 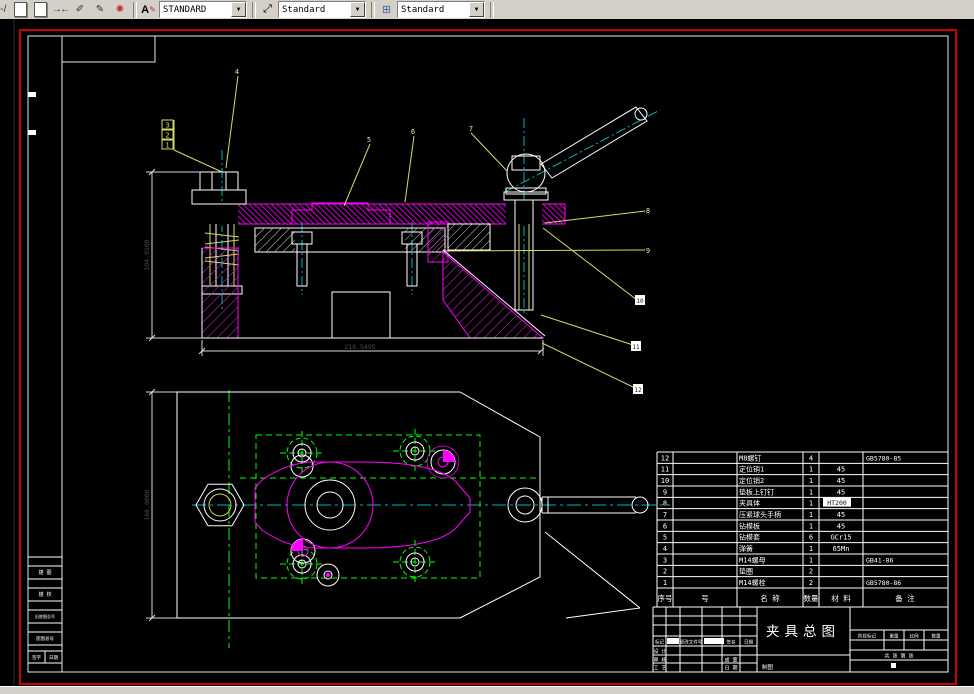 What do you see at coordinates (148, 10) in the screenshot?
I see `text-style-icon: A ✎` at bounding box center [148, 10].